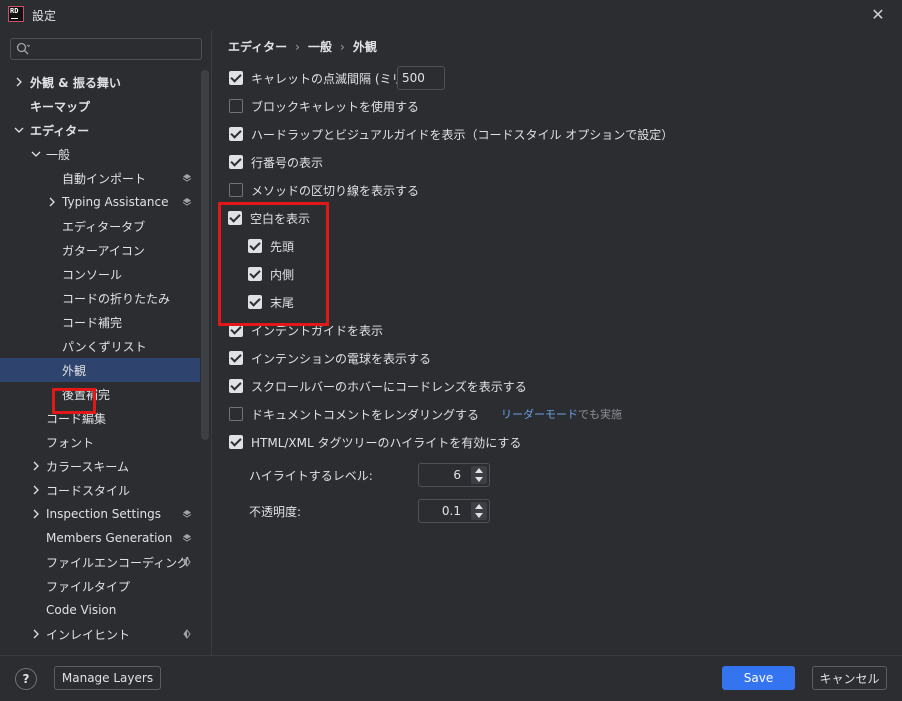 This screenshot has height=701, width=902. What do you see at coordinates (255, 246) in the screenshot?
I see `whitespace-leading-checkbox` at bounding box center [255, 246].